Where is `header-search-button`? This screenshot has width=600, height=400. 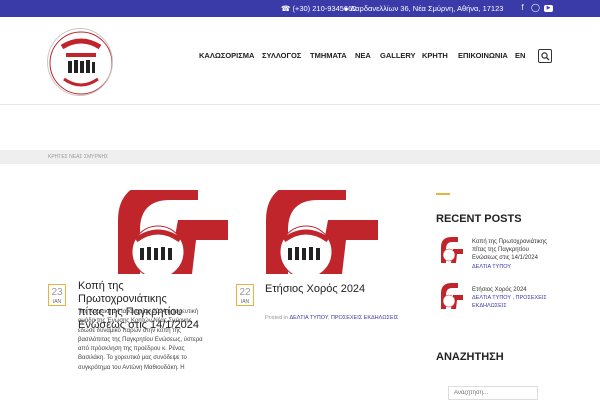
header-search-button is located at coordinates (545, 56).